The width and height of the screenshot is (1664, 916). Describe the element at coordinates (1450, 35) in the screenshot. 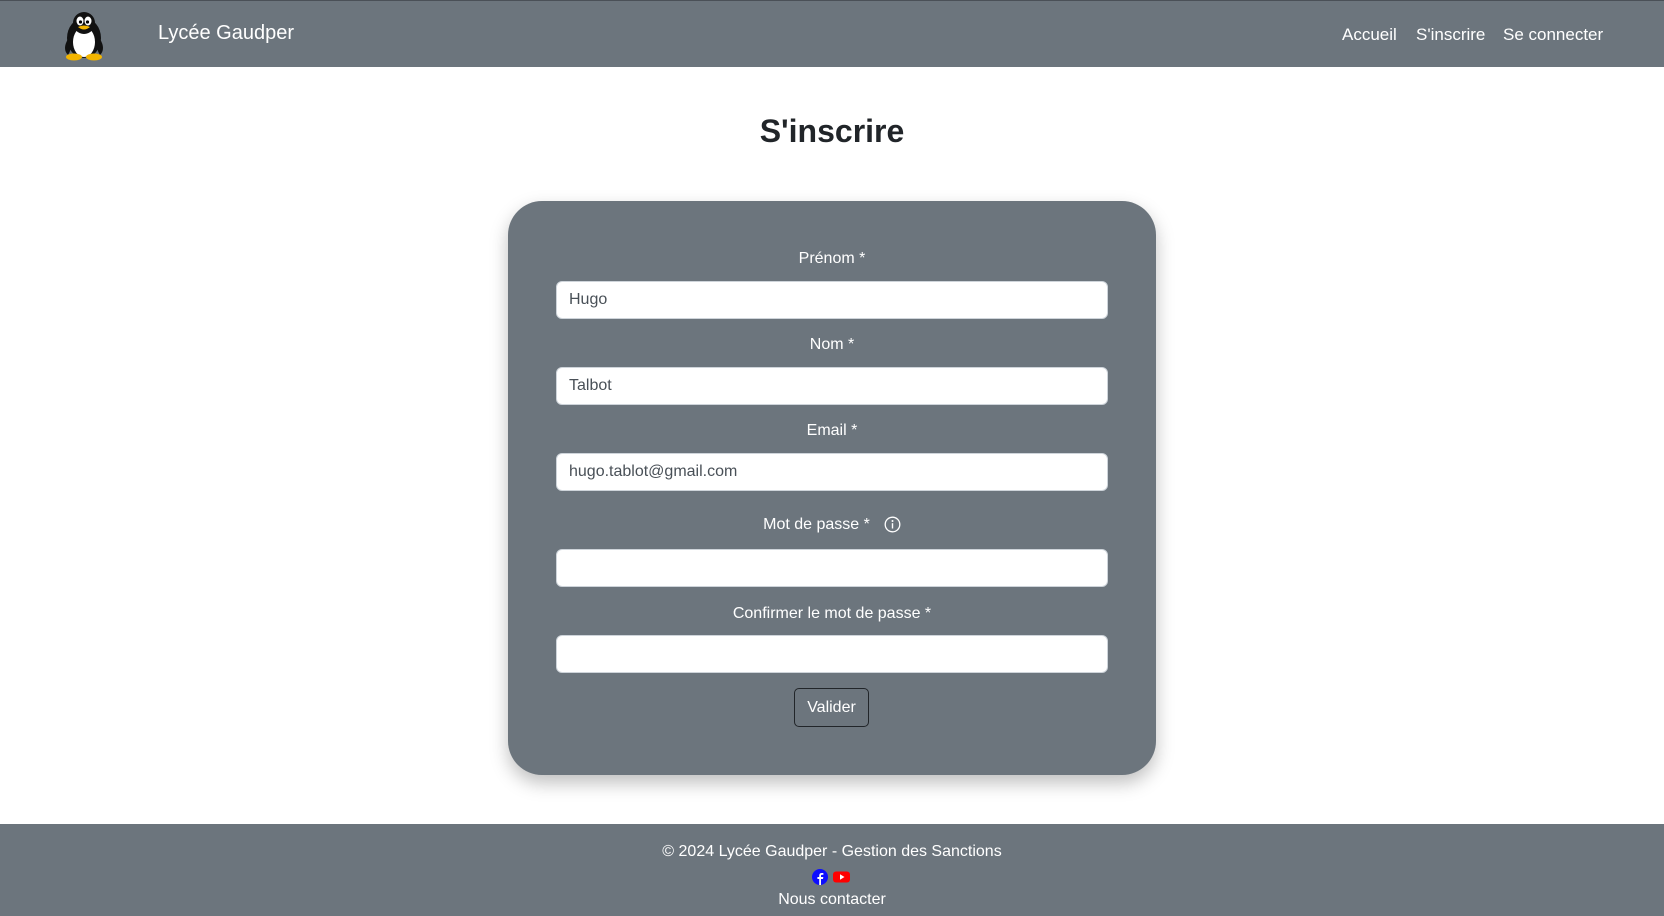

I see `nav-link-register: S'inscrire` at that location.